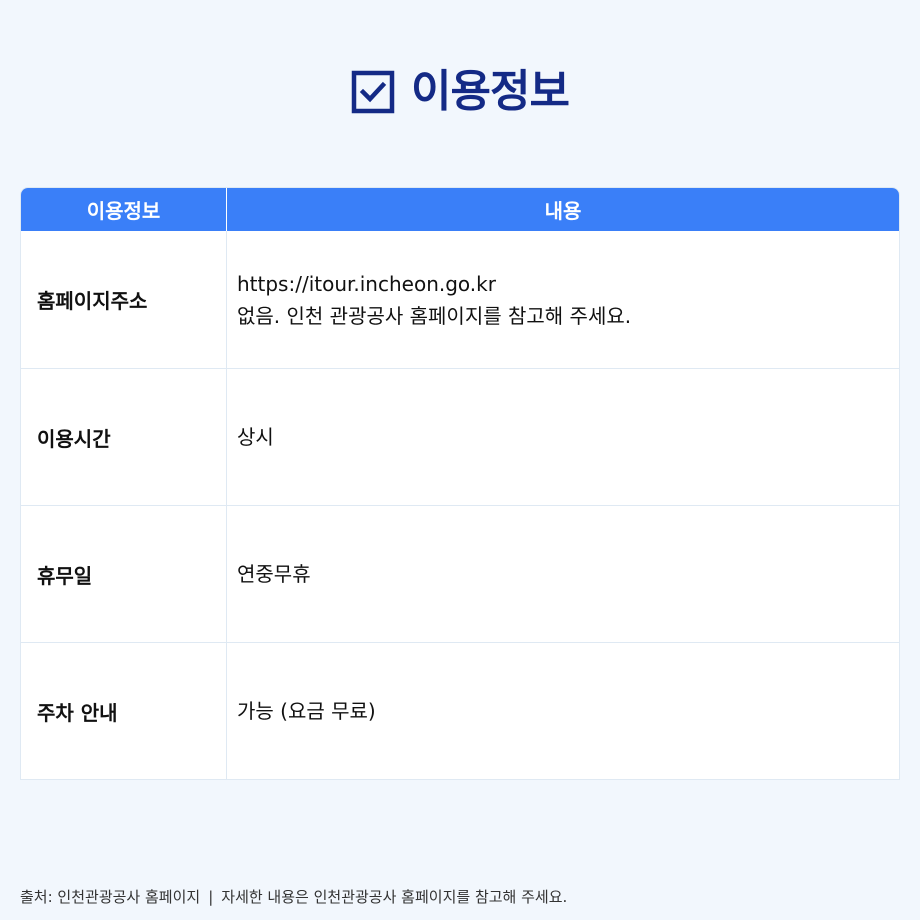 The width and height of the screenshot is (920, 920). Describe the element at coordinates (124, 436) in the screenshot. I see `row-label-hours: 이용시간` at that location.